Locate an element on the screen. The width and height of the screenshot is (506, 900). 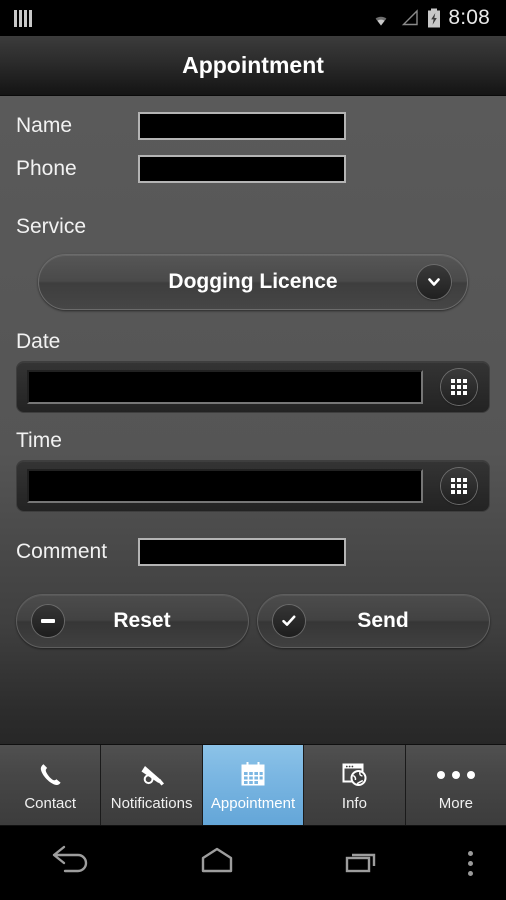
overflow-menu-button is located at coordinates (470, 863).